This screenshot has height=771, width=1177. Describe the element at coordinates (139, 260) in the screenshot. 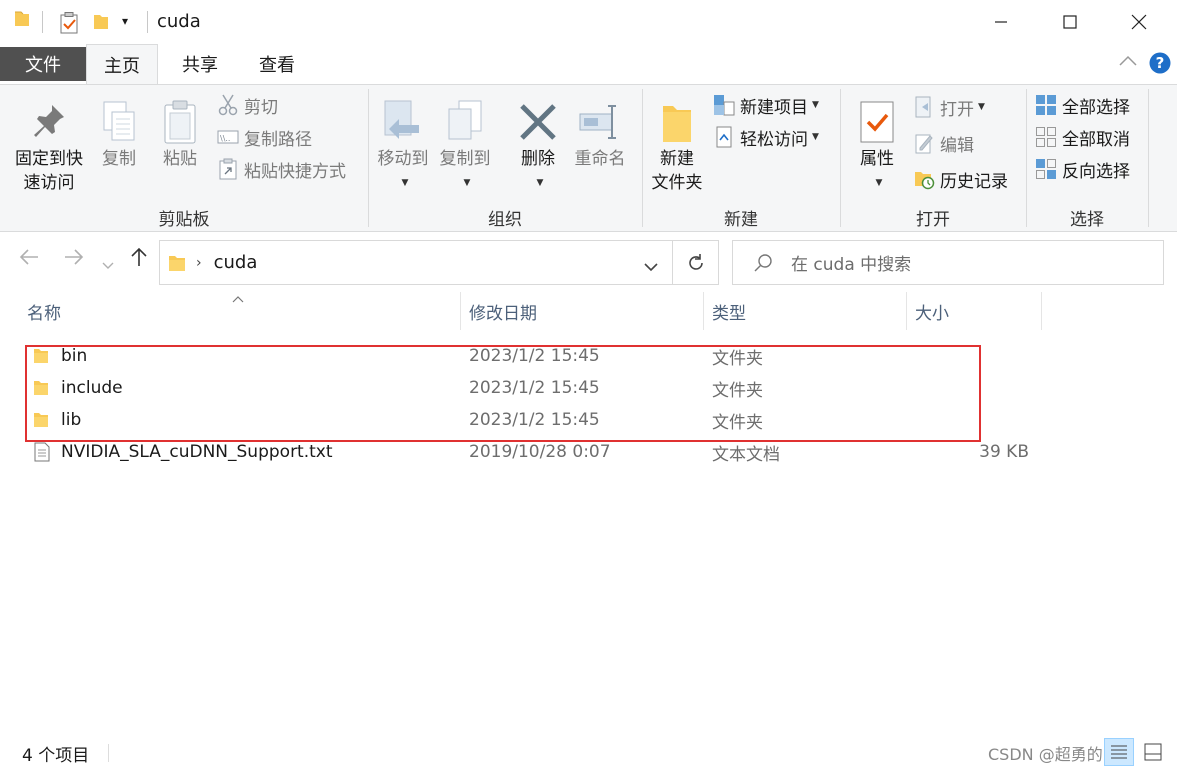

I see `up-arrow-icon` at that location.